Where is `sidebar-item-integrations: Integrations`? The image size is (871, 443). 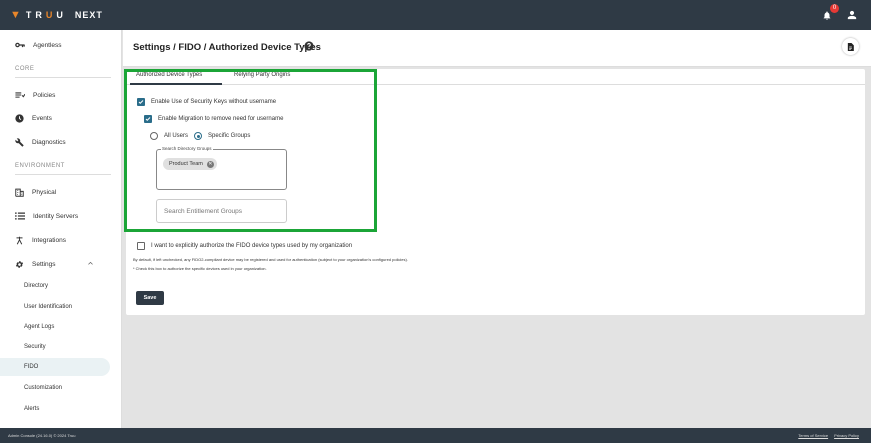
sidebar-item-integrations: Integrations is located at coordinates (61, 240).